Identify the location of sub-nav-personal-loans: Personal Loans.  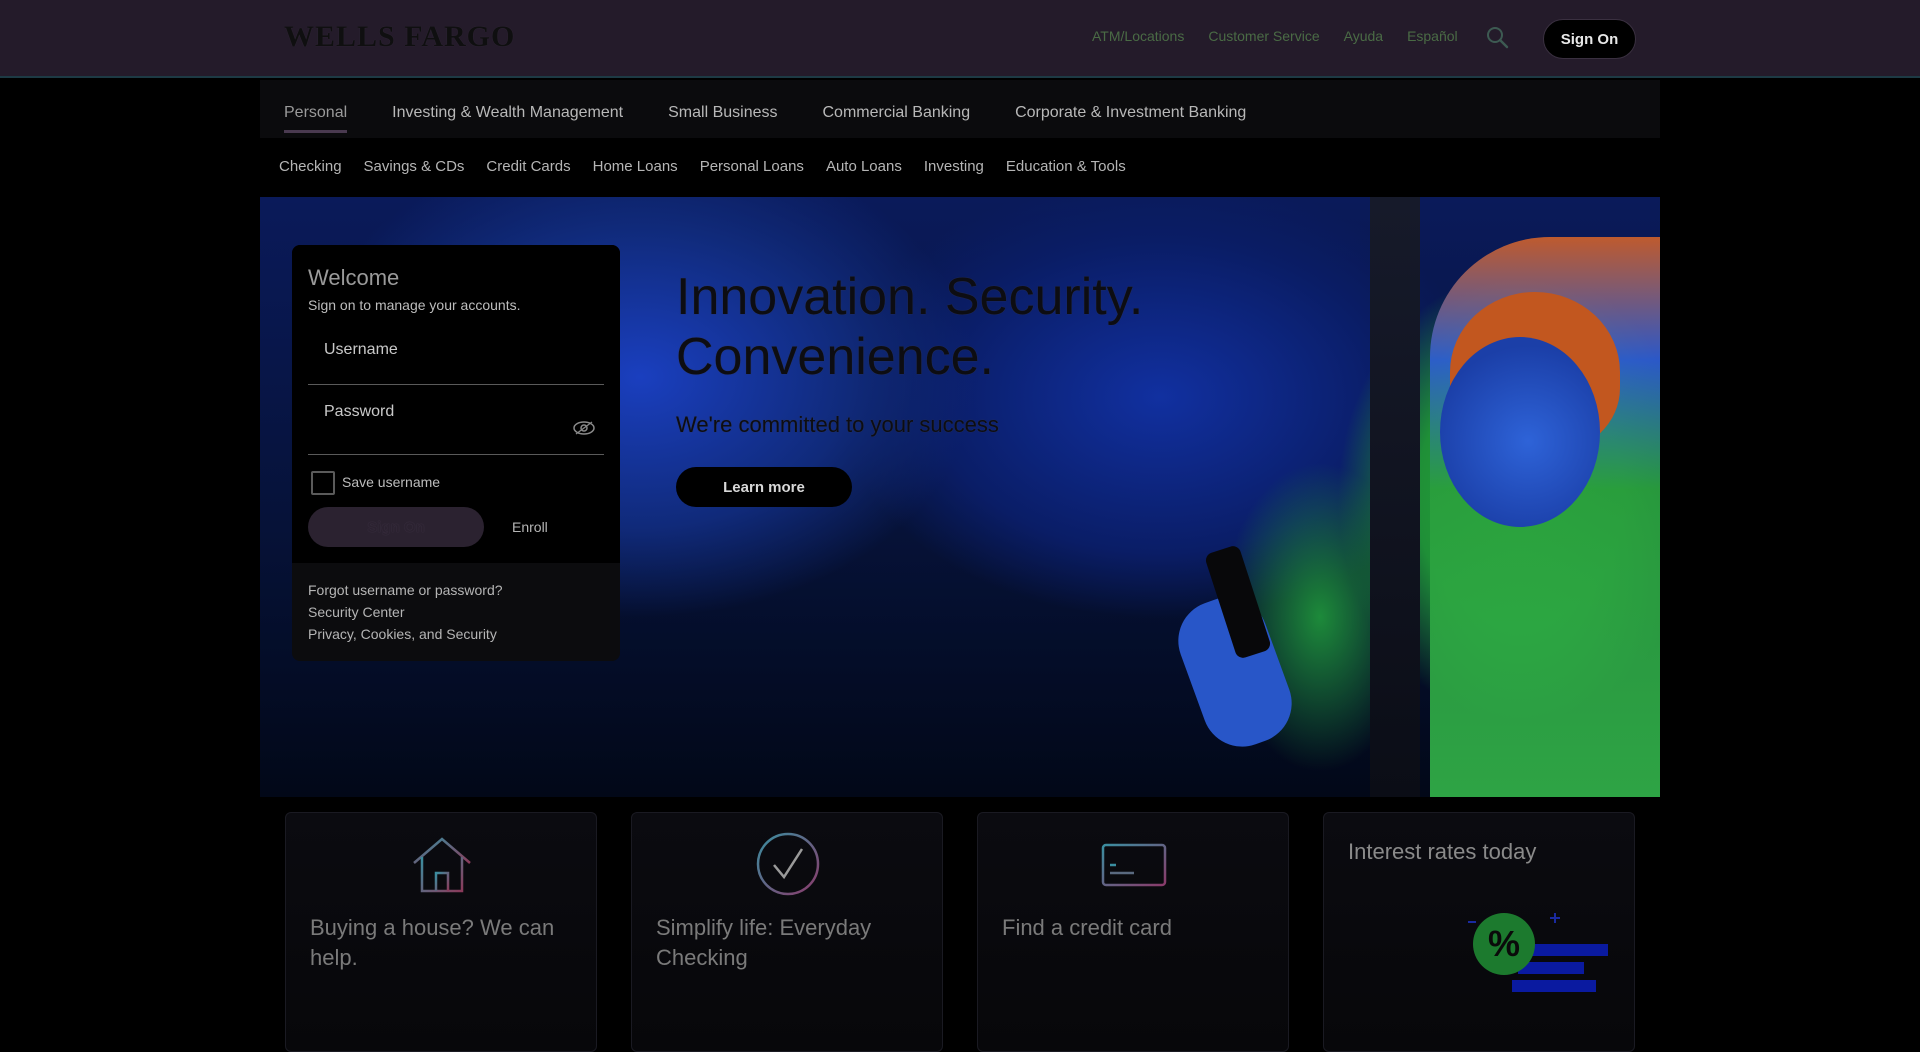
(752, 166).